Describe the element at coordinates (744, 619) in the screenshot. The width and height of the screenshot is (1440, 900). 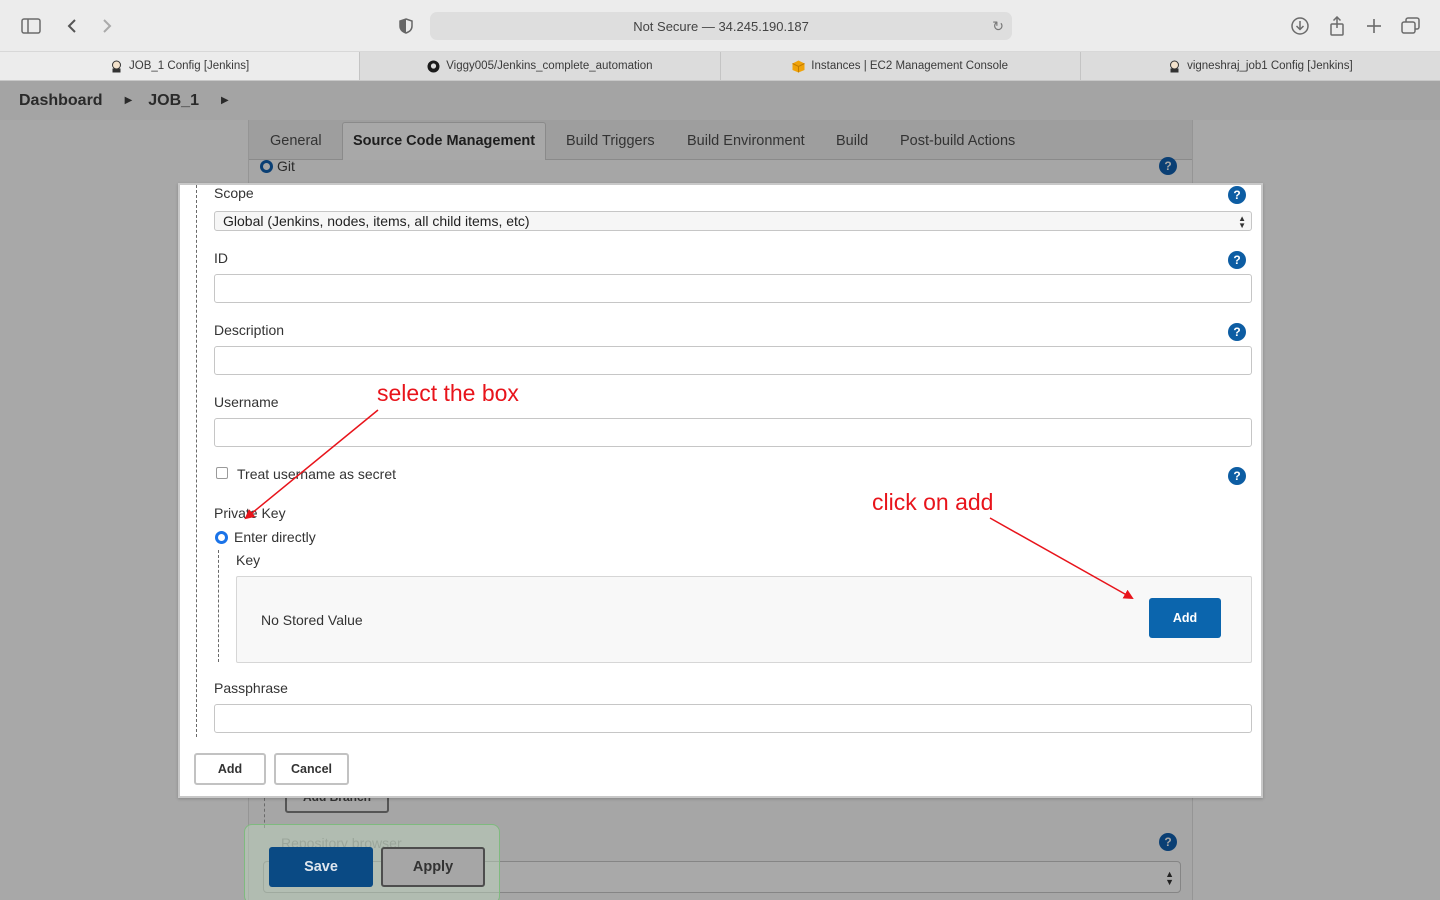
I see `key-value-box: No Stored Value` at that location.